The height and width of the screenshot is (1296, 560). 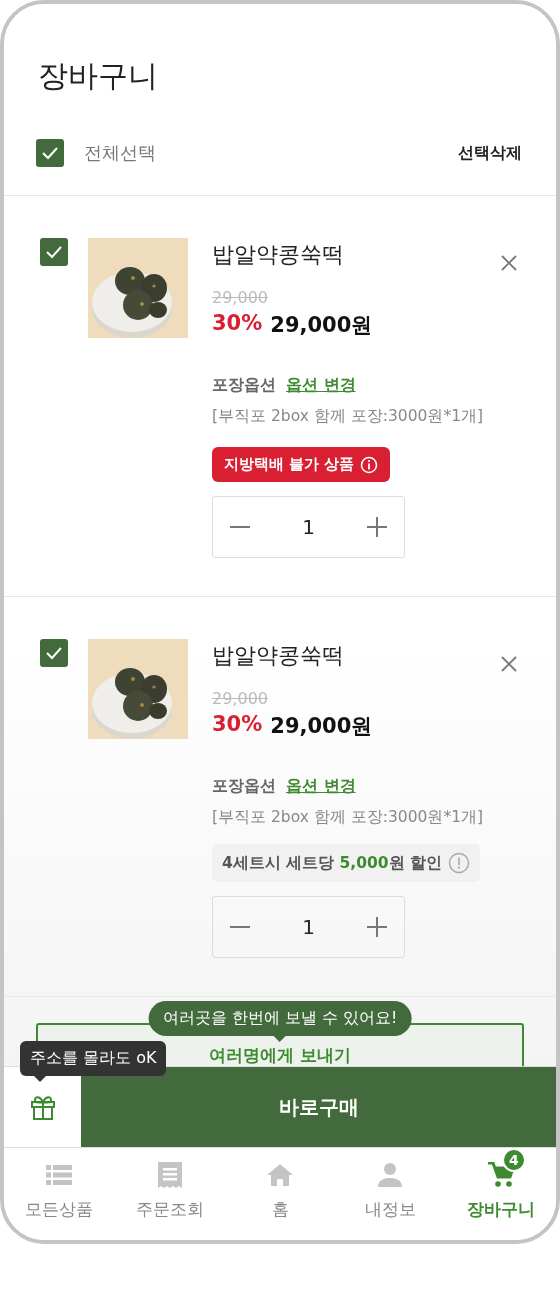 What do you see at coordinates (42, 1107) in the screenshot?
I see `gift-icon` at bounding box center [42, 1107].